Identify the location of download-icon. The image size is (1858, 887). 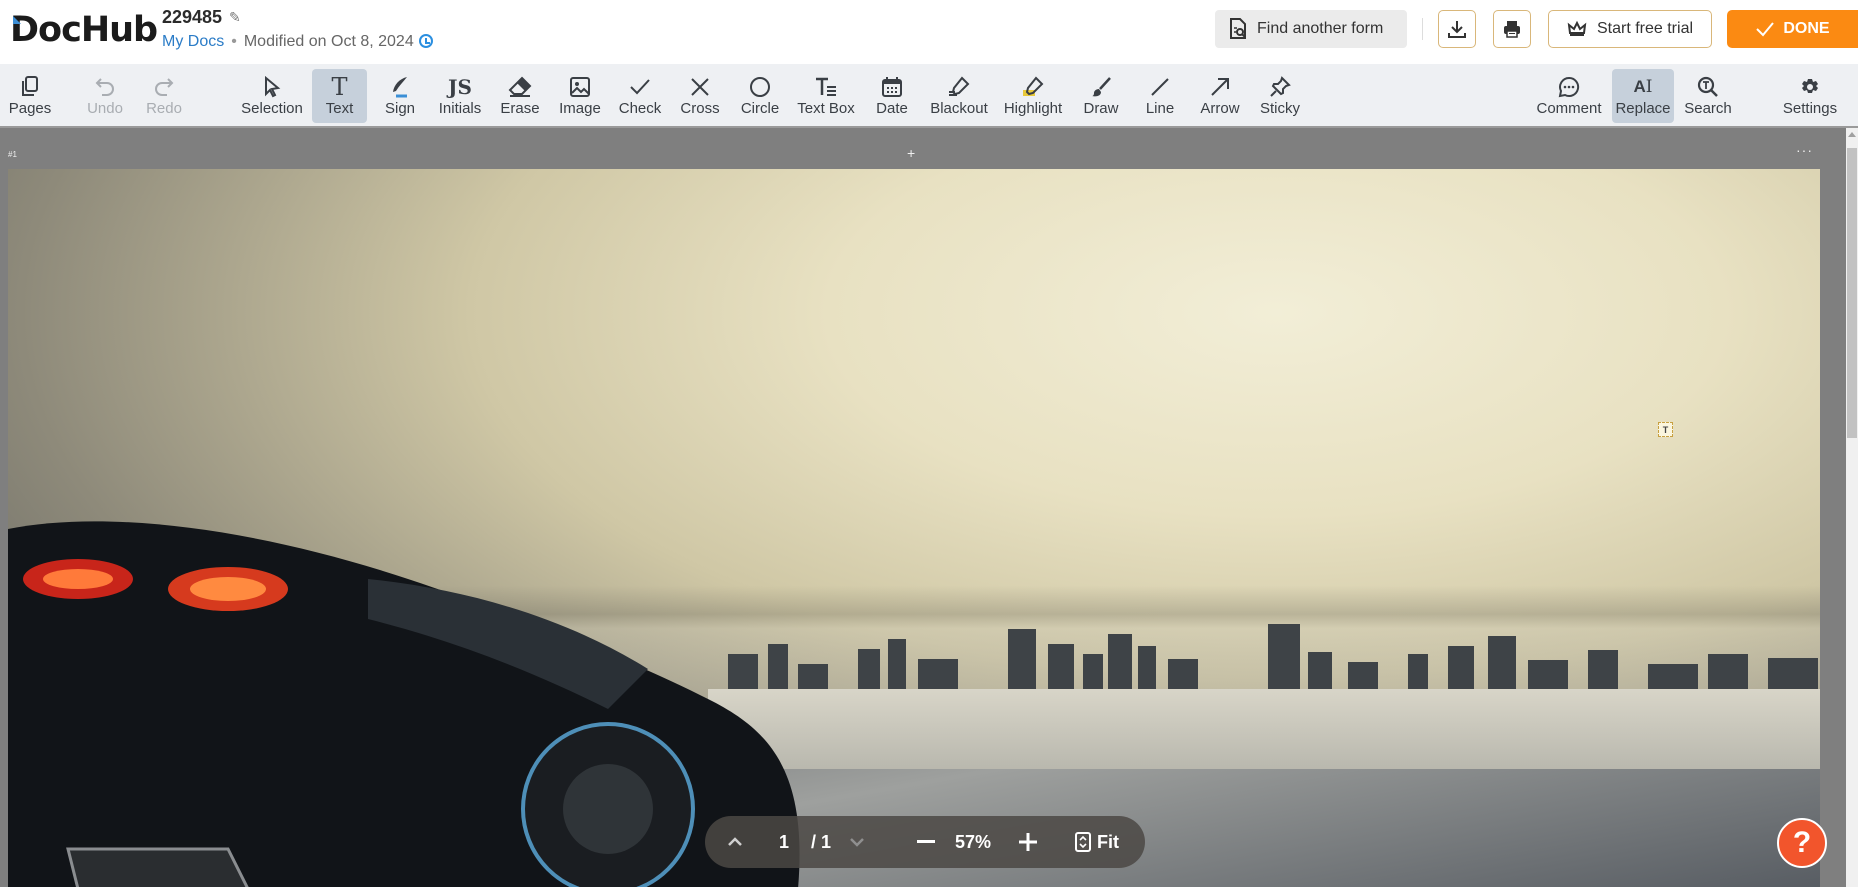
(1457, 29).